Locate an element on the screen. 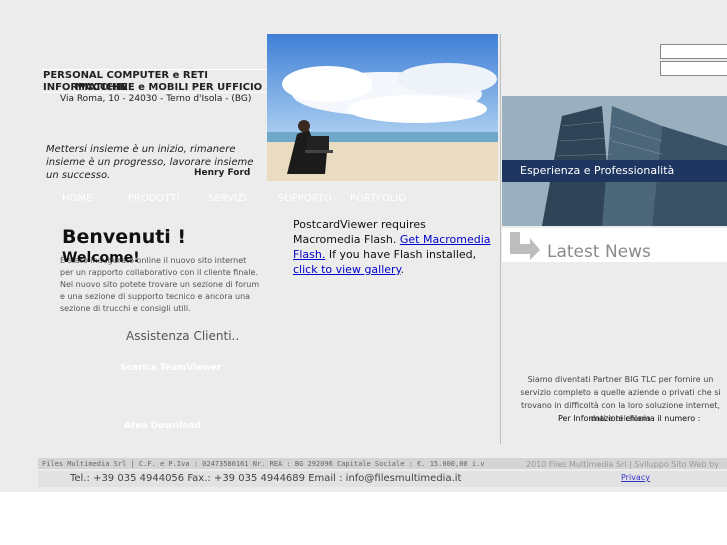  login-password-input is located at coordinates (693, 68).